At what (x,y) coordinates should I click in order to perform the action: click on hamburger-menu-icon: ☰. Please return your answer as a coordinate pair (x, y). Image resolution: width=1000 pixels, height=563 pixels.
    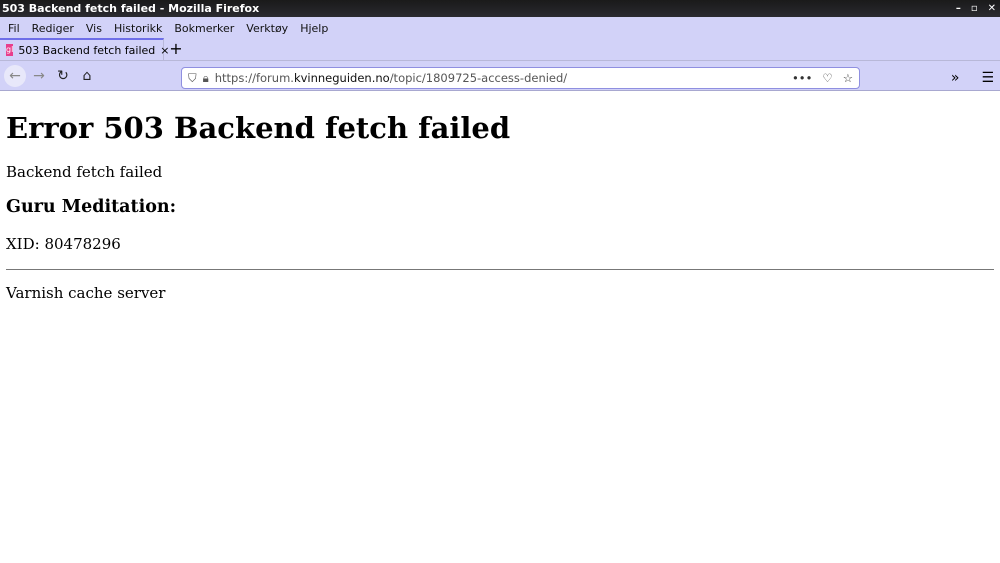
    Looking at the image, I should click on (987, 78).